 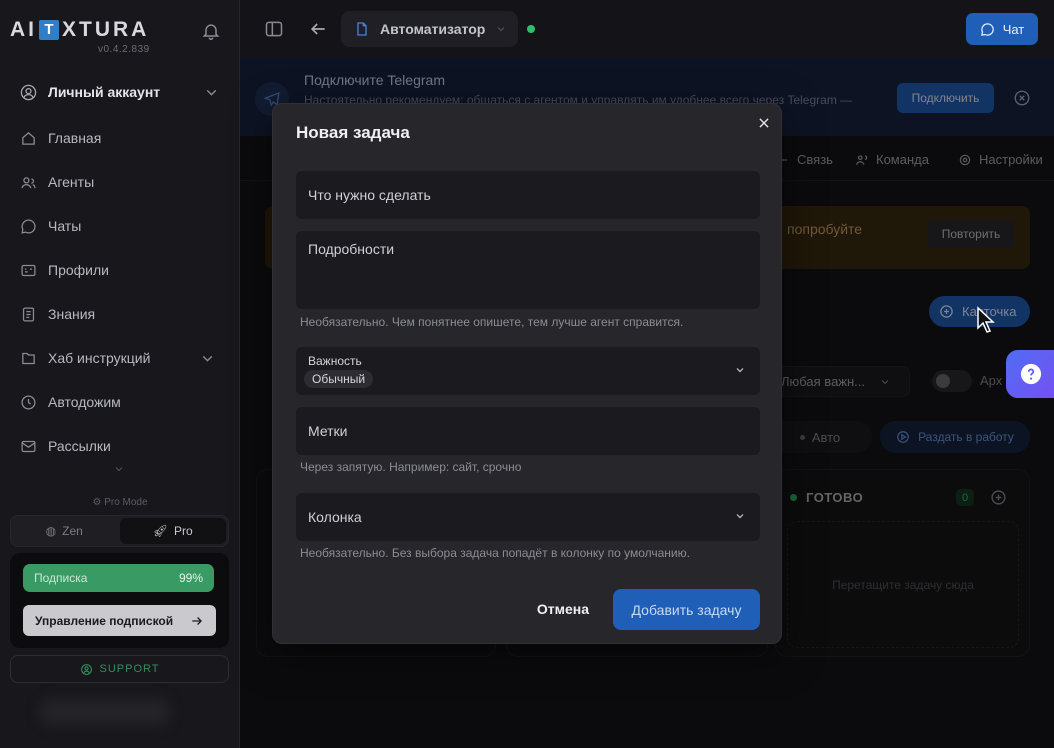 I want to click on mail-icon, so click(x=28, y=446).